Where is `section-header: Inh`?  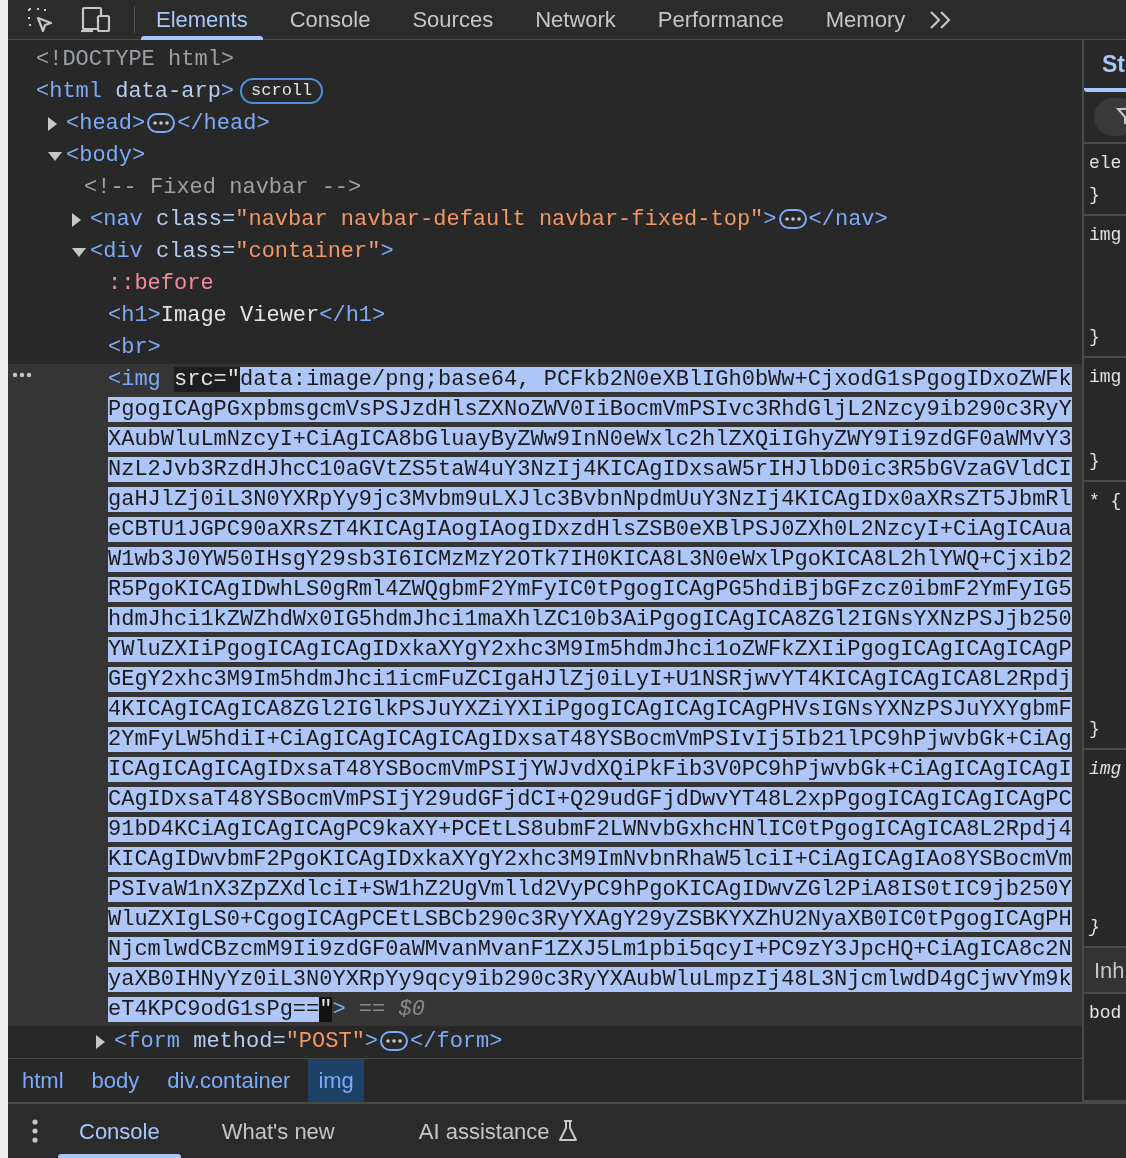
section-header: Inh is located at coordinates (1105, 971).